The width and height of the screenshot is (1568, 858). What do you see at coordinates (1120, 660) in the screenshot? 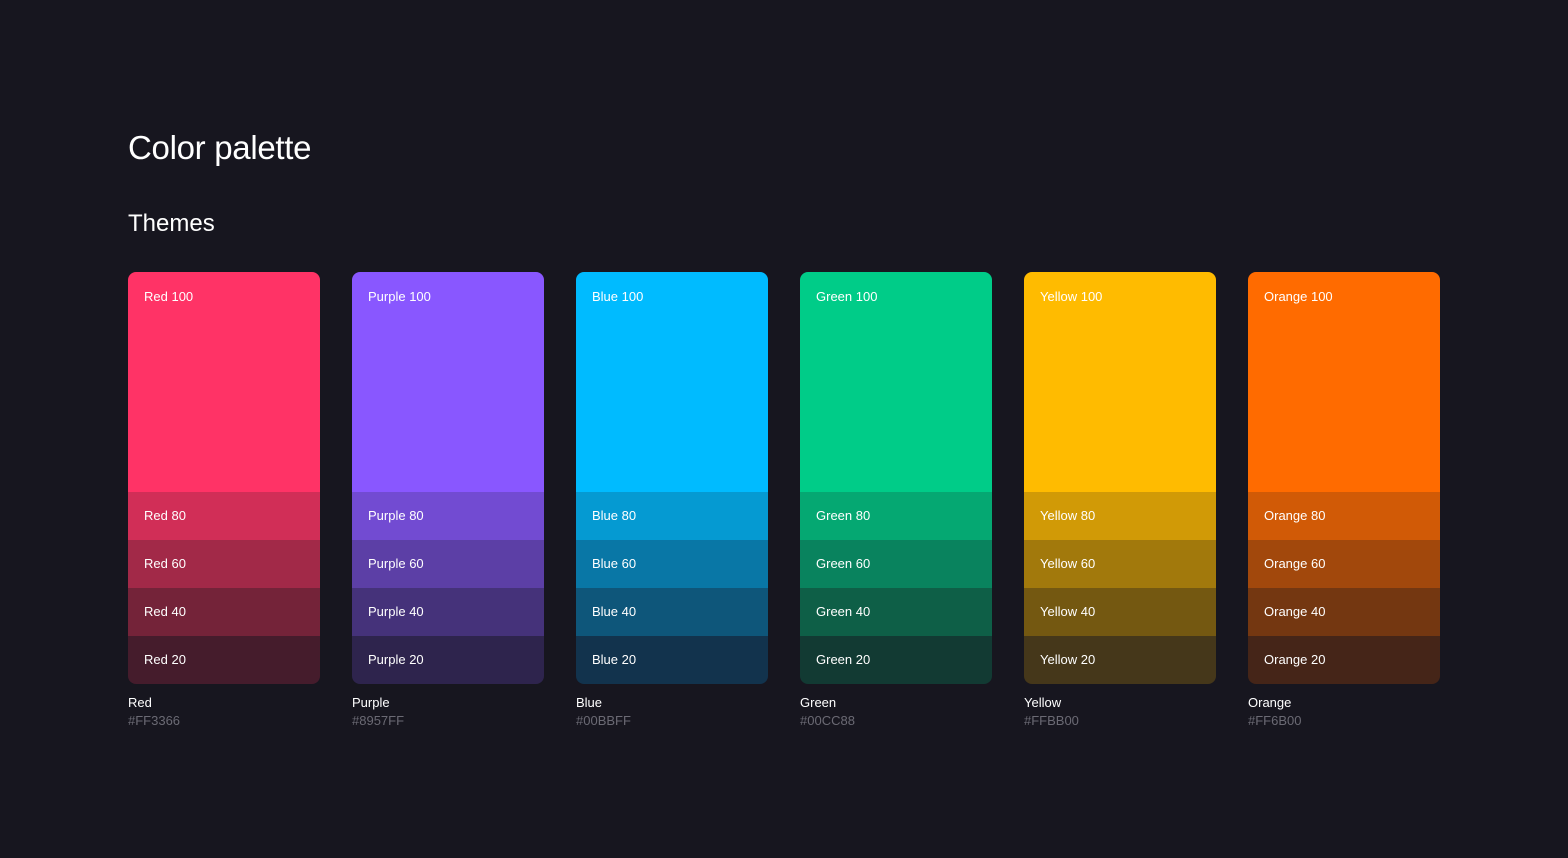
I see `color-swatch: Yellow 20` at bounding box center [1120, 660].